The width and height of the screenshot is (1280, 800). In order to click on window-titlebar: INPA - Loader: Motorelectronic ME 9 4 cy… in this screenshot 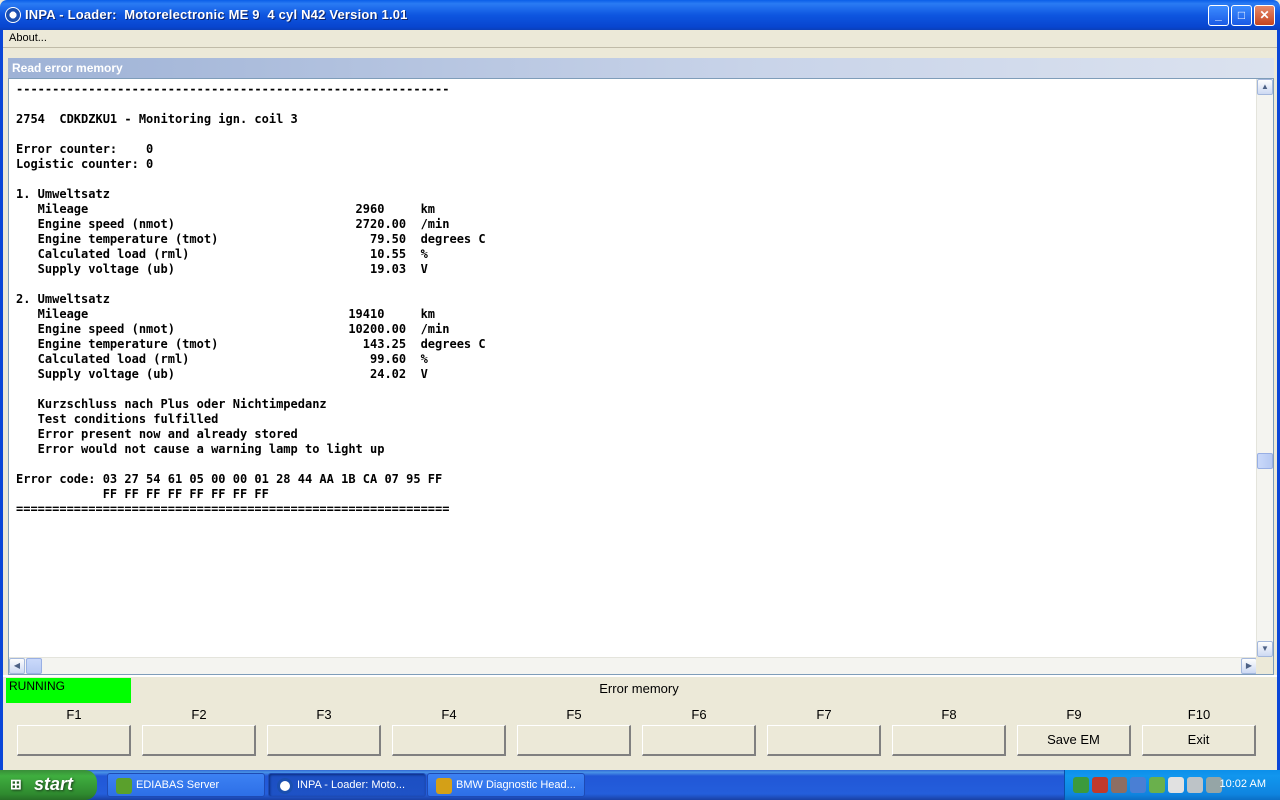, I will do `click(640, 15)`.